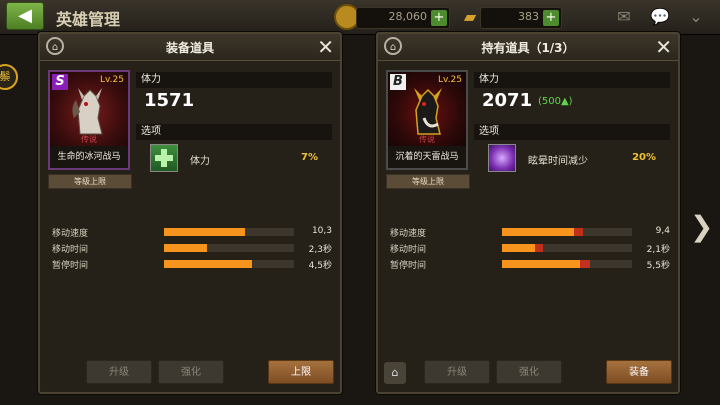 This screenshot has height=405, width=720. What do you see at coordinates (427, 157) in the screenshot?
I see `item-name: 沉着的天雷战马` at bounding box center [427, 157].